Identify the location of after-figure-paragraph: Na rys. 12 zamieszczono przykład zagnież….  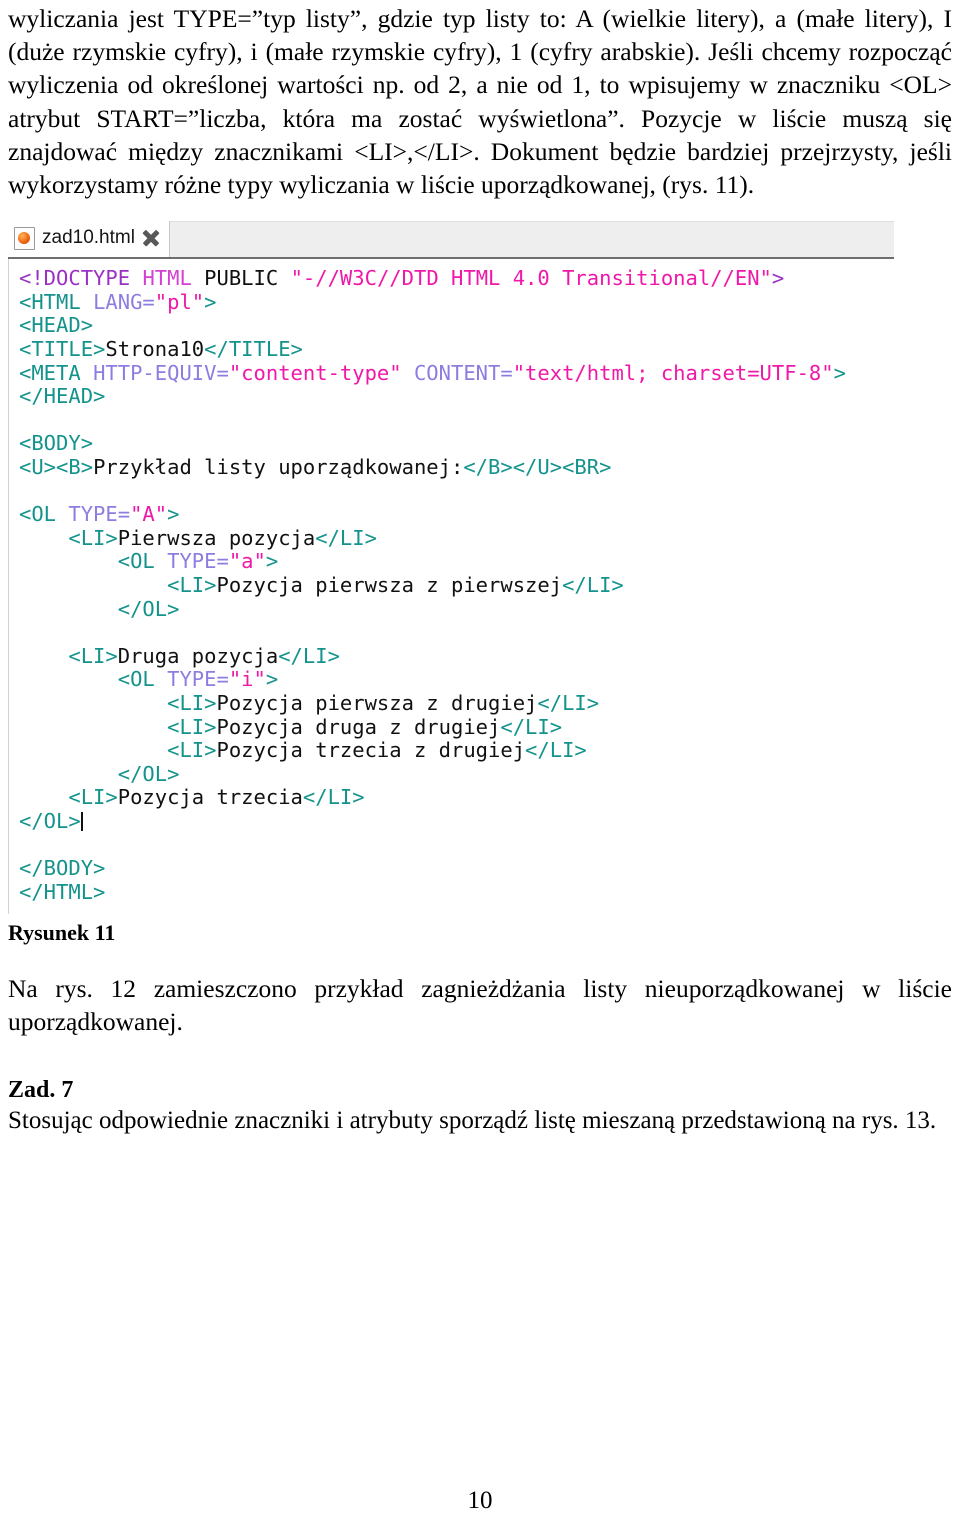
(480, 1005).